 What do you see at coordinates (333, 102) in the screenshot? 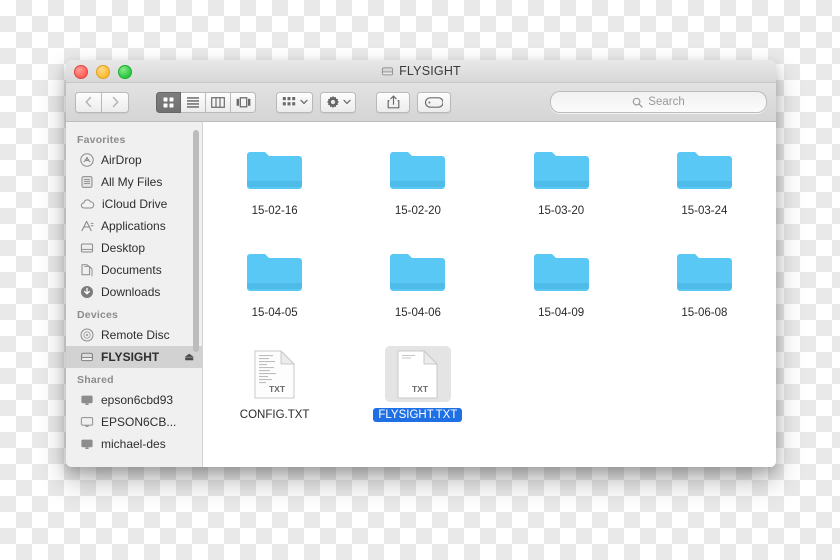
I see `gear-icon` at bounding box center [333, 102].